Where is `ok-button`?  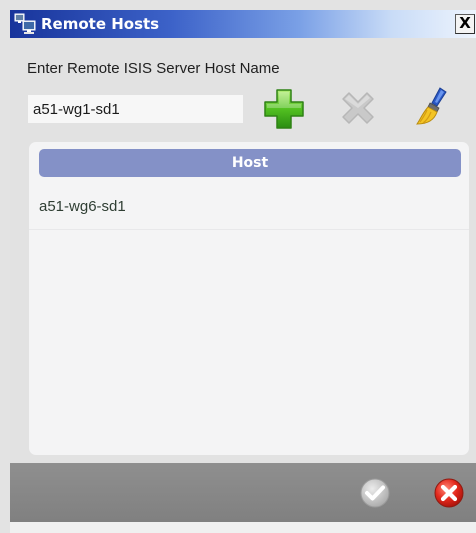 ok-button is located at coordinates (375, 493).